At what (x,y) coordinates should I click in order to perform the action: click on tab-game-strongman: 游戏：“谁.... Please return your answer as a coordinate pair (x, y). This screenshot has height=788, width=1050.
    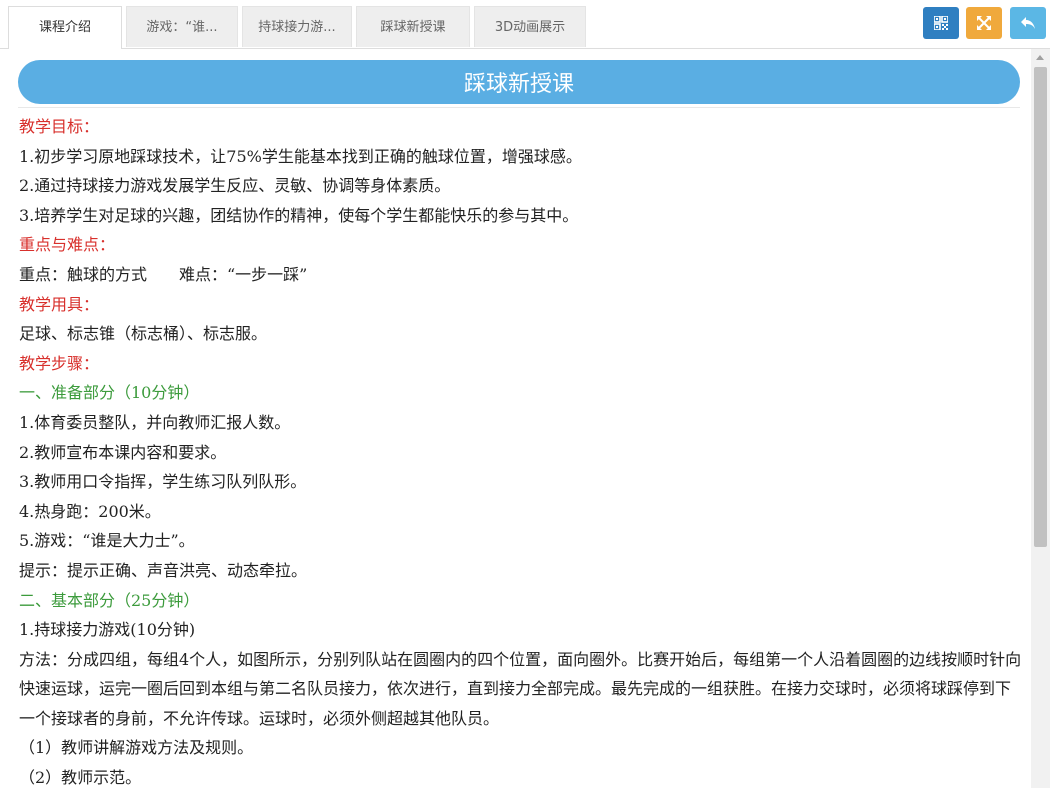
    Looking at the image, I should click on (182, 26).